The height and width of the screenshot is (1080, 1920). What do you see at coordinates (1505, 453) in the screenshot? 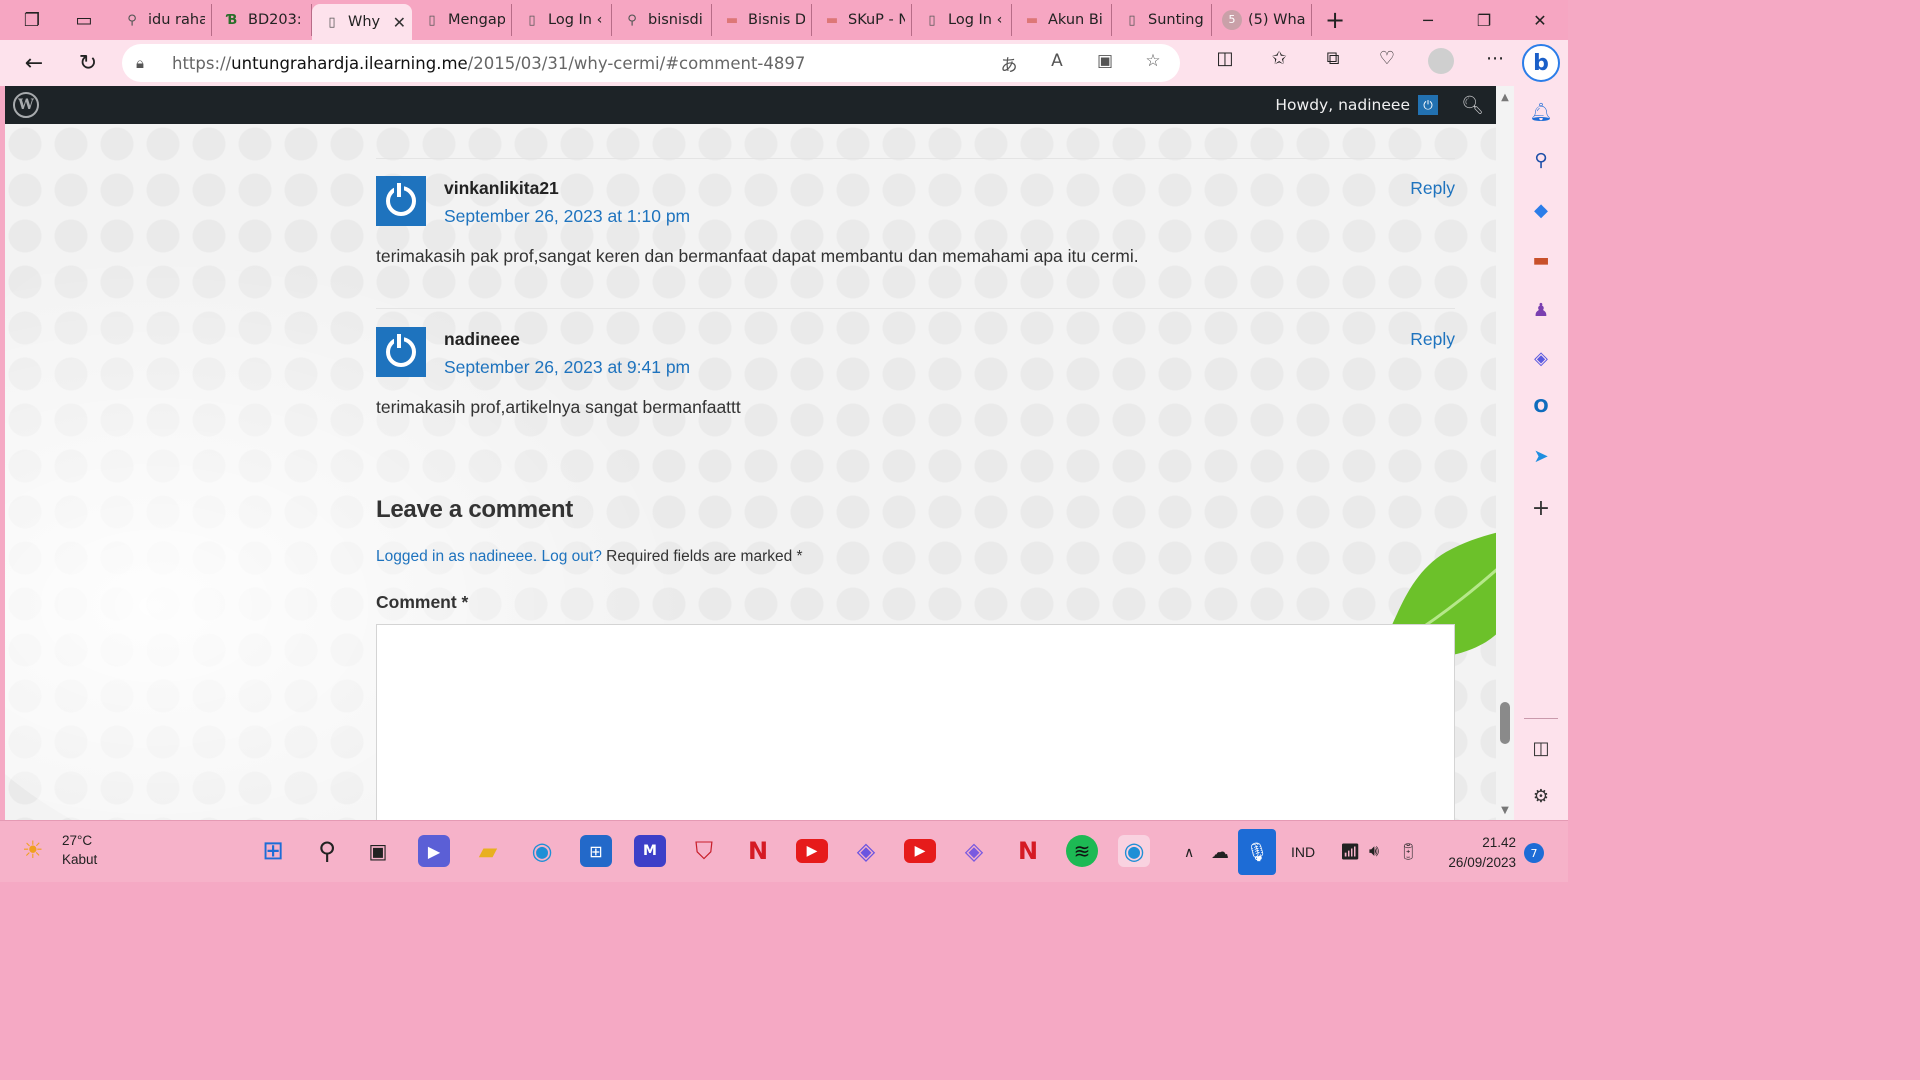
I see `page-scrollbar: ▲ ▼` at bounding box center [1505, 453].